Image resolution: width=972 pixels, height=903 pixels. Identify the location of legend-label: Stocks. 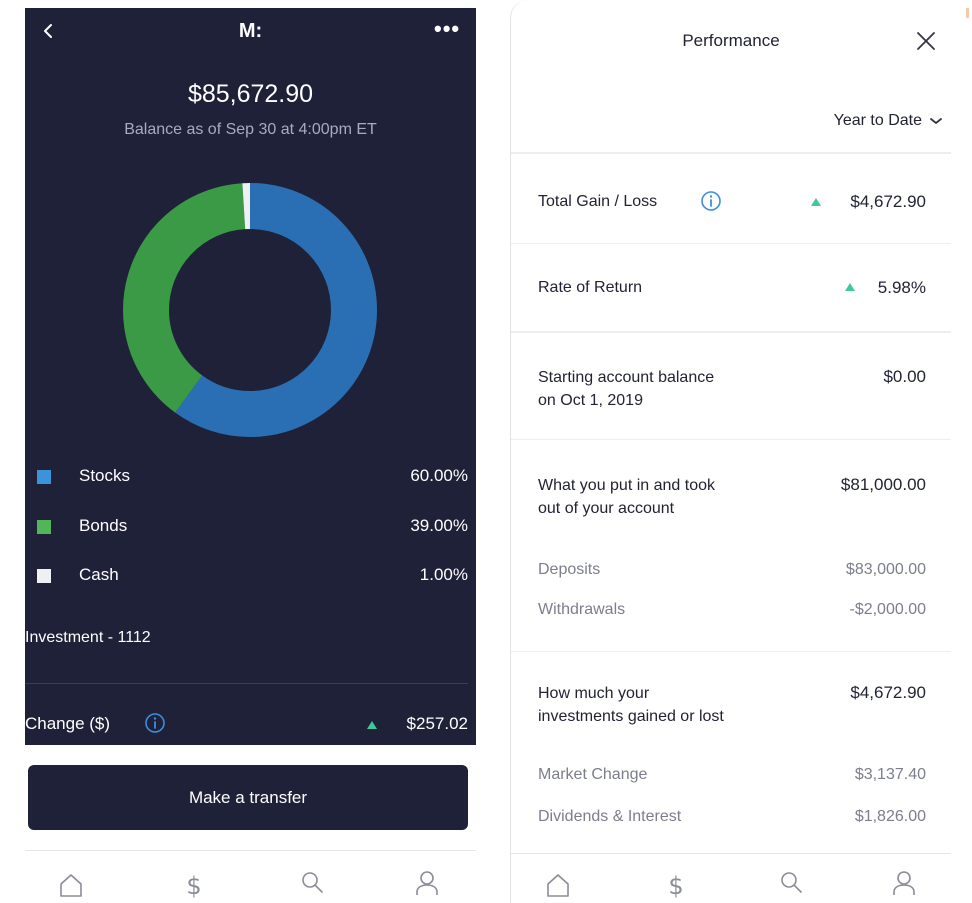
(105, 475).